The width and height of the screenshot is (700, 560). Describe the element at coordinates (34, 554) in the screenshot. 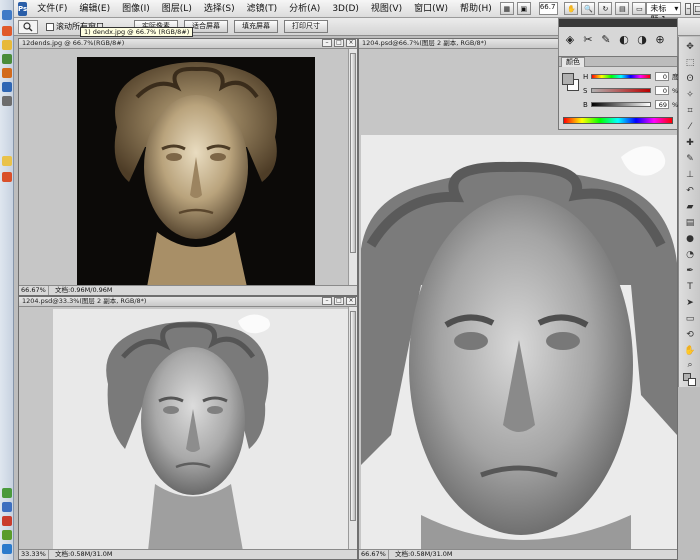

I see `painting-small-zoom-readout: 33.33%` at that location.